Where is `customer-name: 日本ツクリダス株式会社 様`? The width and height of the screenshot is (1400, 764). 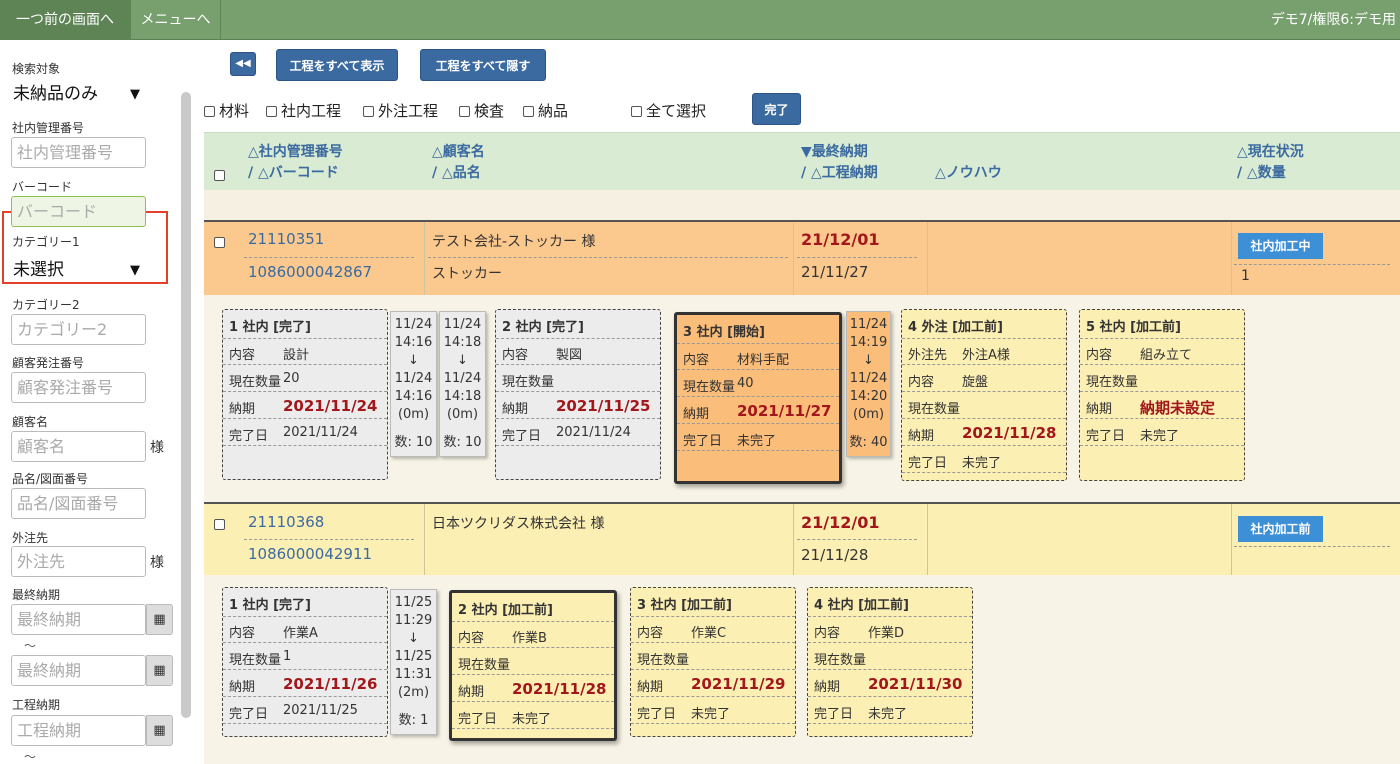 customer-name: 日本ツクリダス株式会社 様 is located at coordinates (518, 524).